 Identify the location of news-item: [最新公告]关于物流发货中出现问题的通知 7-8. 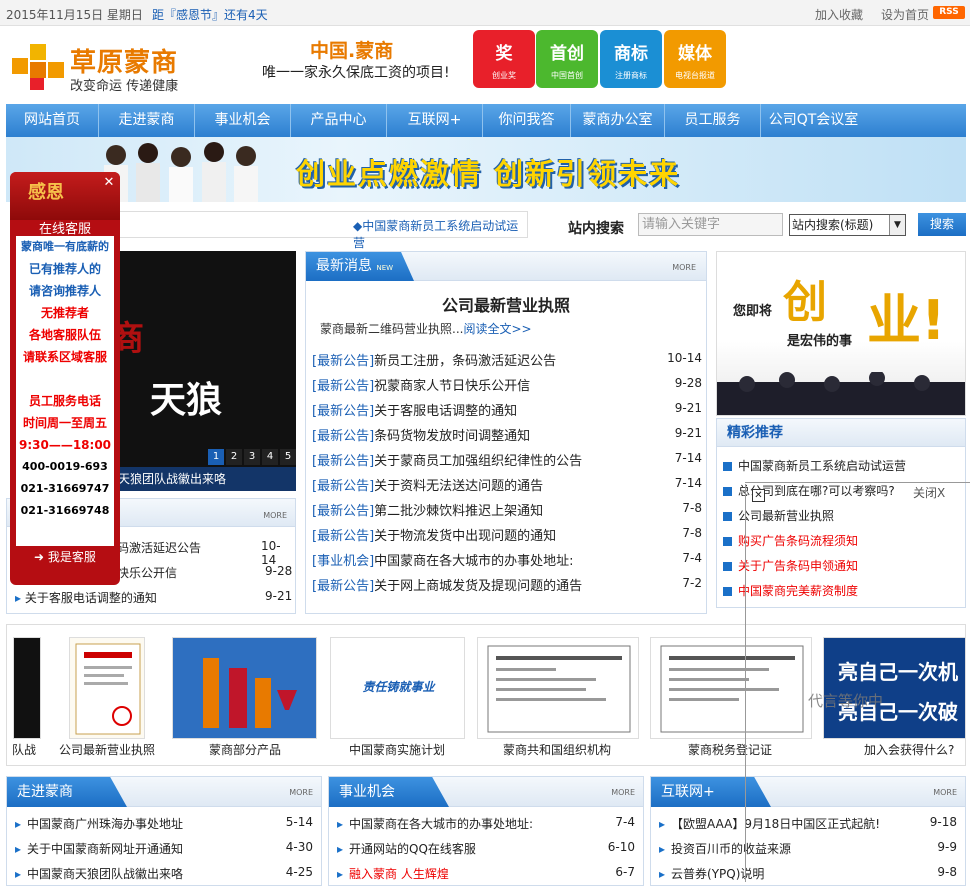
(507, 534).